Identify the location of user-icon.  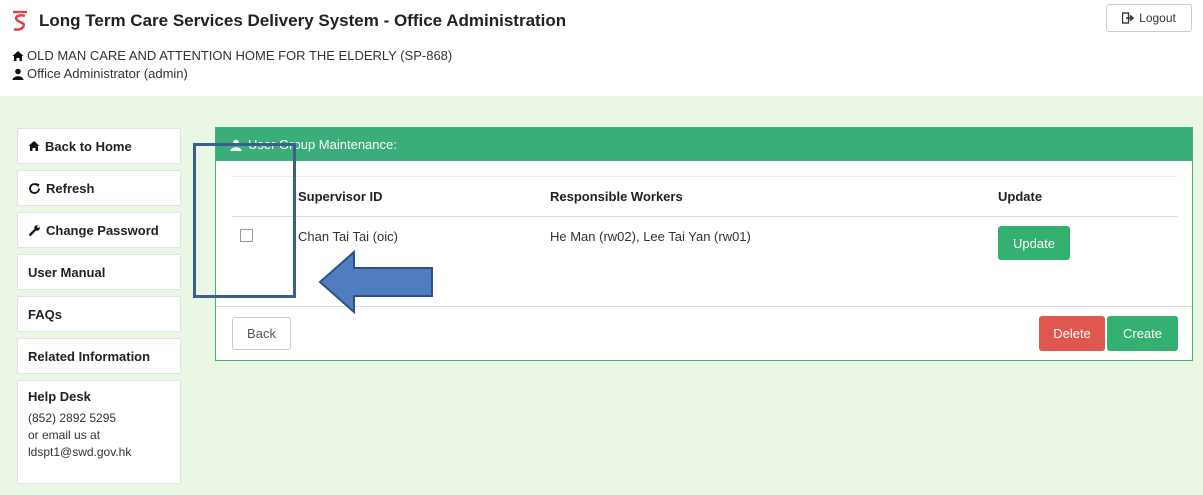
(18, 74).